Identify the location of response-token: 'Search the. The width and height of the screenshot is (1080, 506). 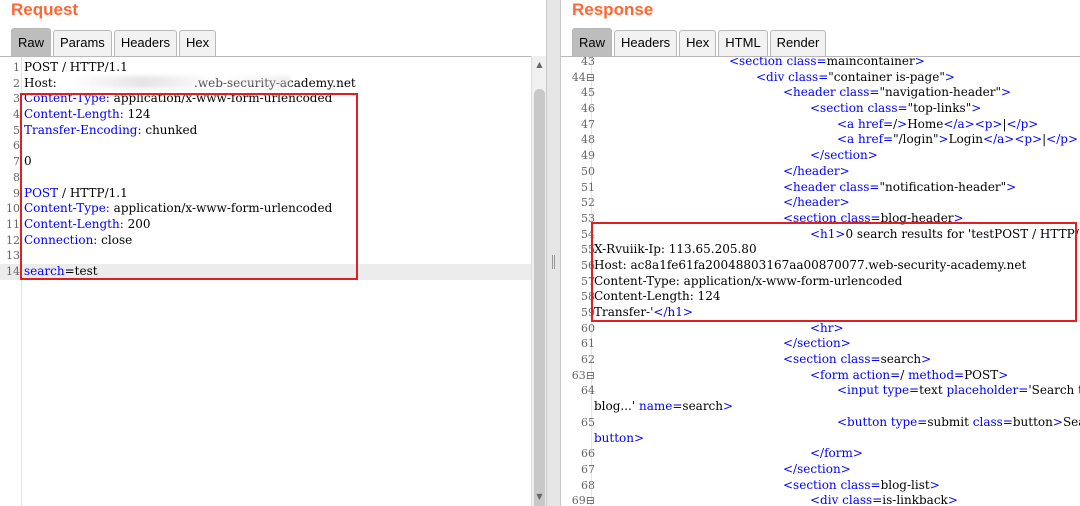
(1054, 390).